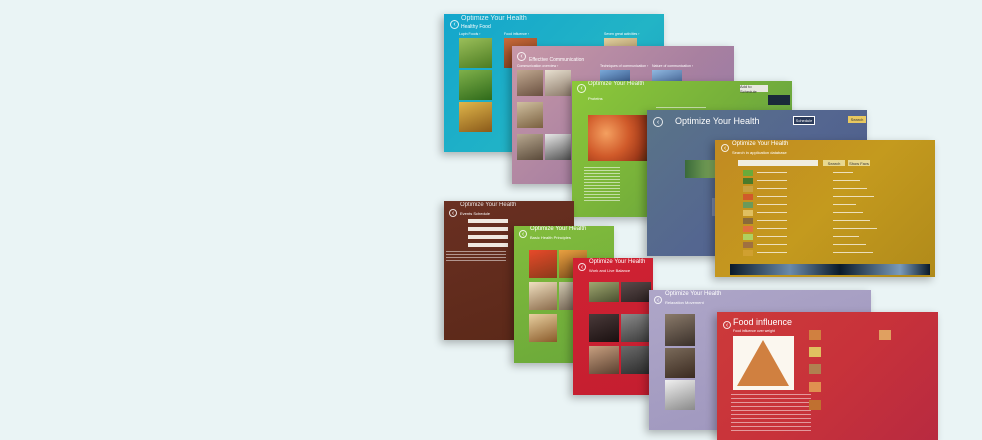  What do you see at coordinates (684, 302) in the screenshot?
I see `page-subtitle: Relaxation Movement` at bounding box center [684, 302].